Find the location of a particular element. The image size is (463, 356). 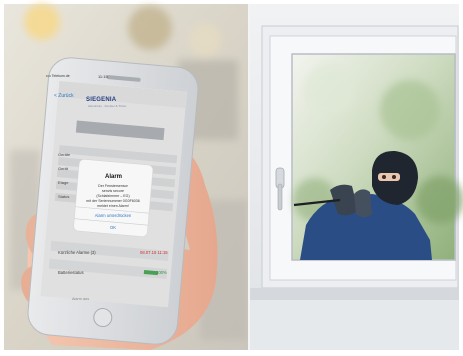

recent-alarms-label: Kürzliche Alarme (3) is located at coordinates (77, 252).